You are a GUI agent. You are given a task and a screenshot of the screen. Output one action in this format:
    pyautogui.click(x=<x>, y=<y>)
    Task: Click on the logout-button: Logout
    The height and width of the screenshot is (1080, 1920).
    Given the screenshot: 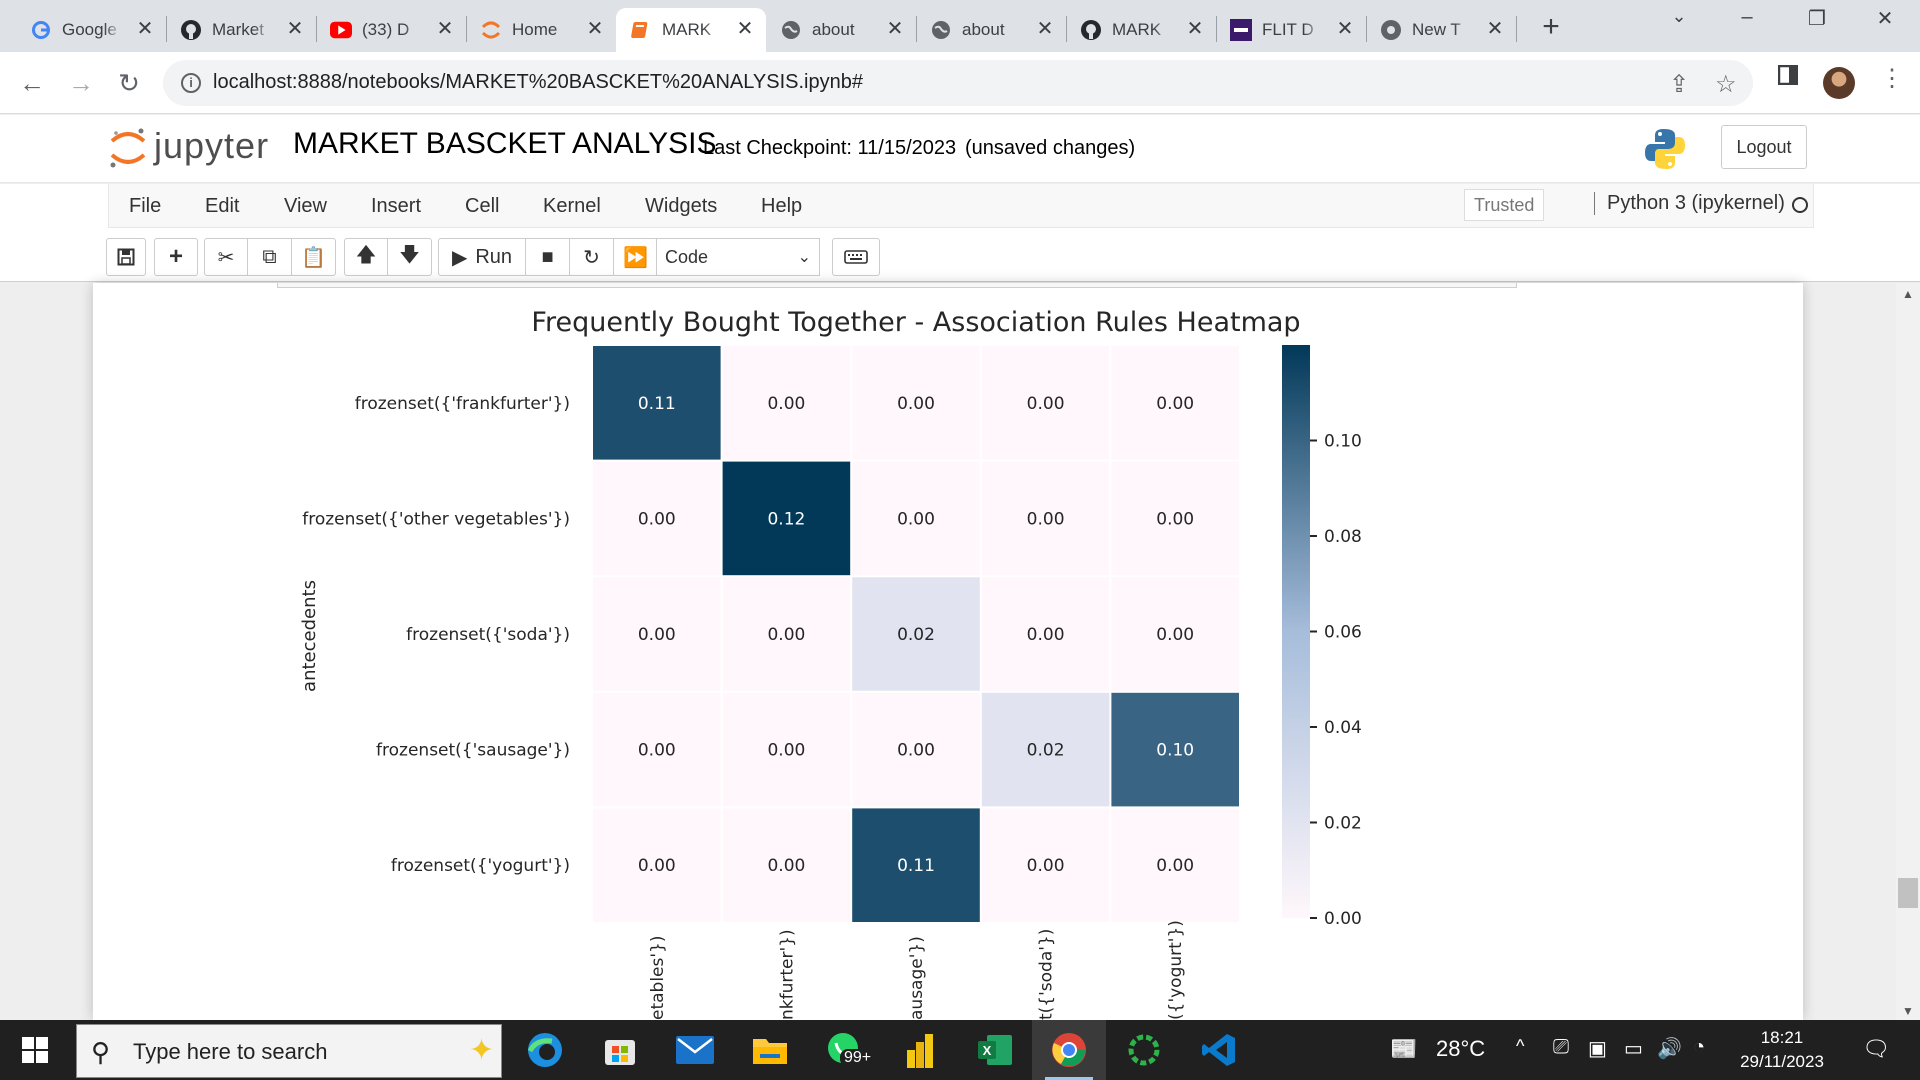 What is the action you would take?
    pyautogui.click(x=1764, y=147)
    